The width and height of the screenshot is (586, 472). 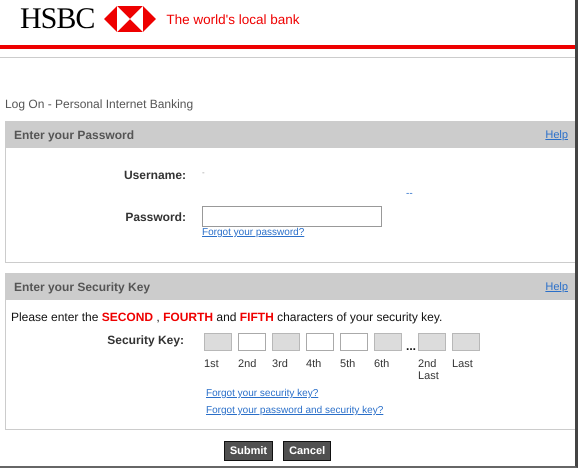 I want to click on page-title: Log On - Personal Internet Banking, so click(x=99, y=104).